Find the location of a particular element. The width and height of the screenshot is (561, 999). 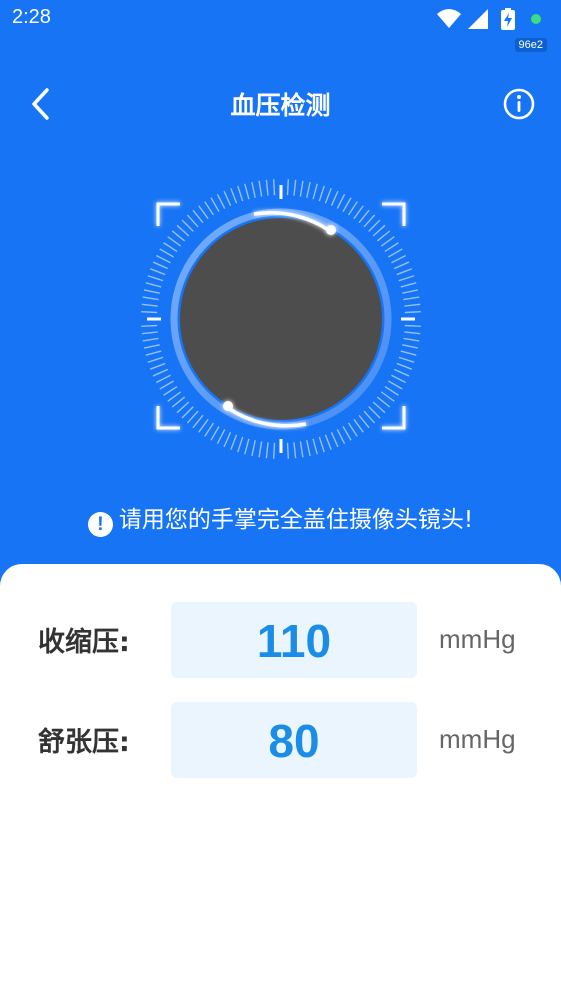

signal-icon is located at coordinates (478, 19).